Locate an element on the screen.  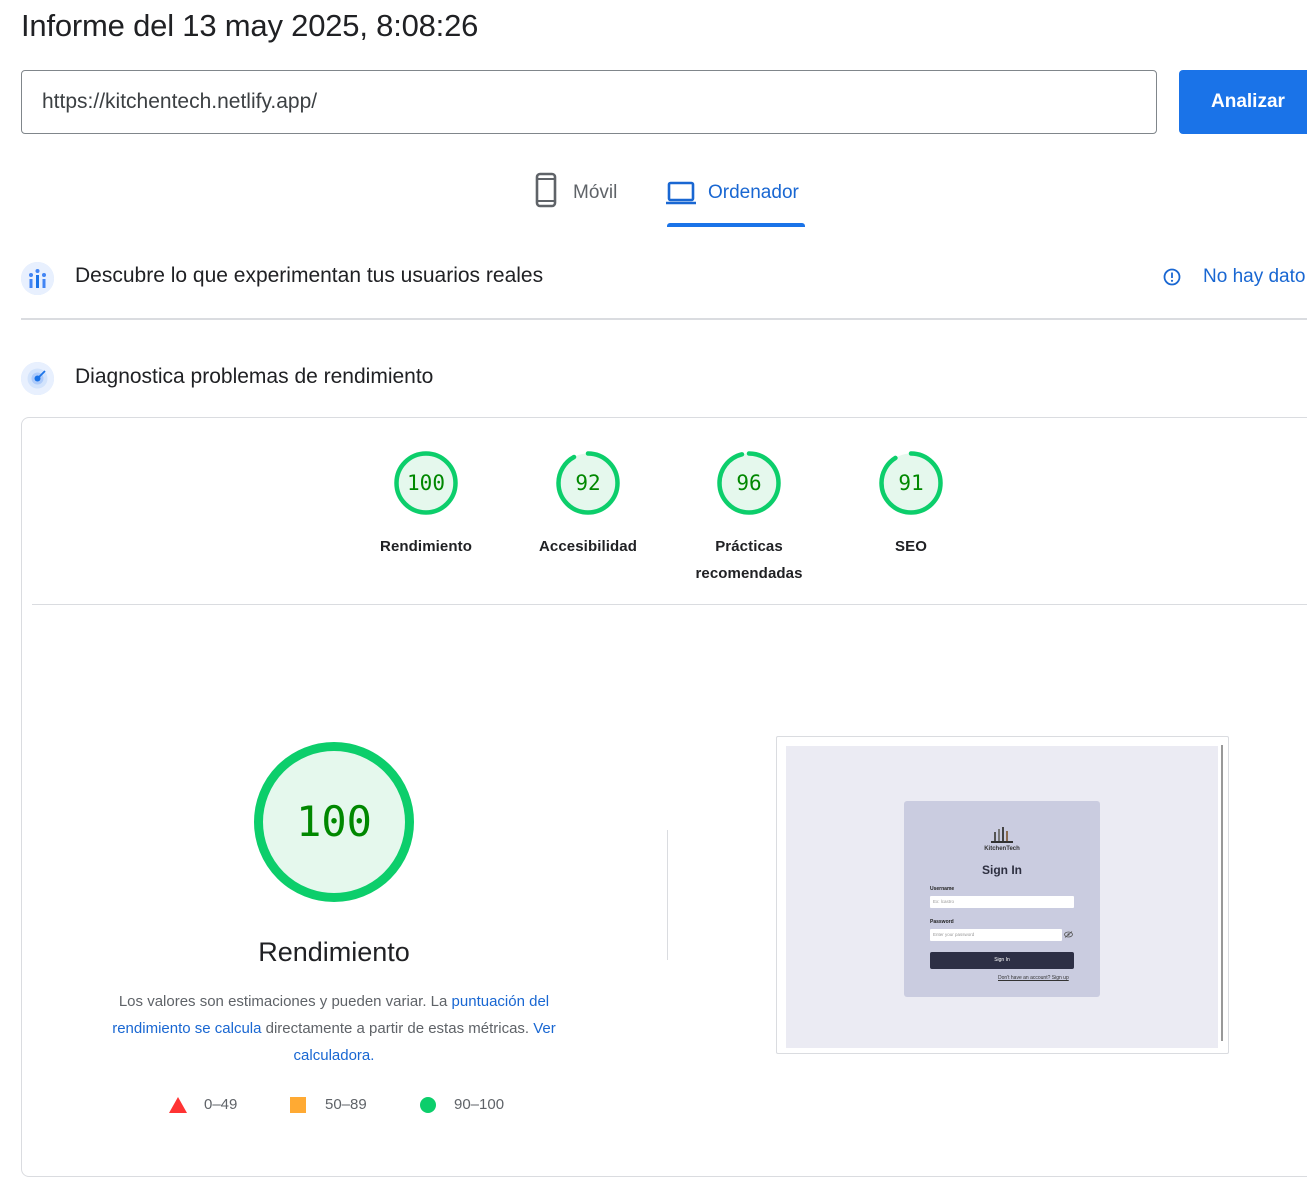
gauge-value: 91 is located at coordinates (910, 483).